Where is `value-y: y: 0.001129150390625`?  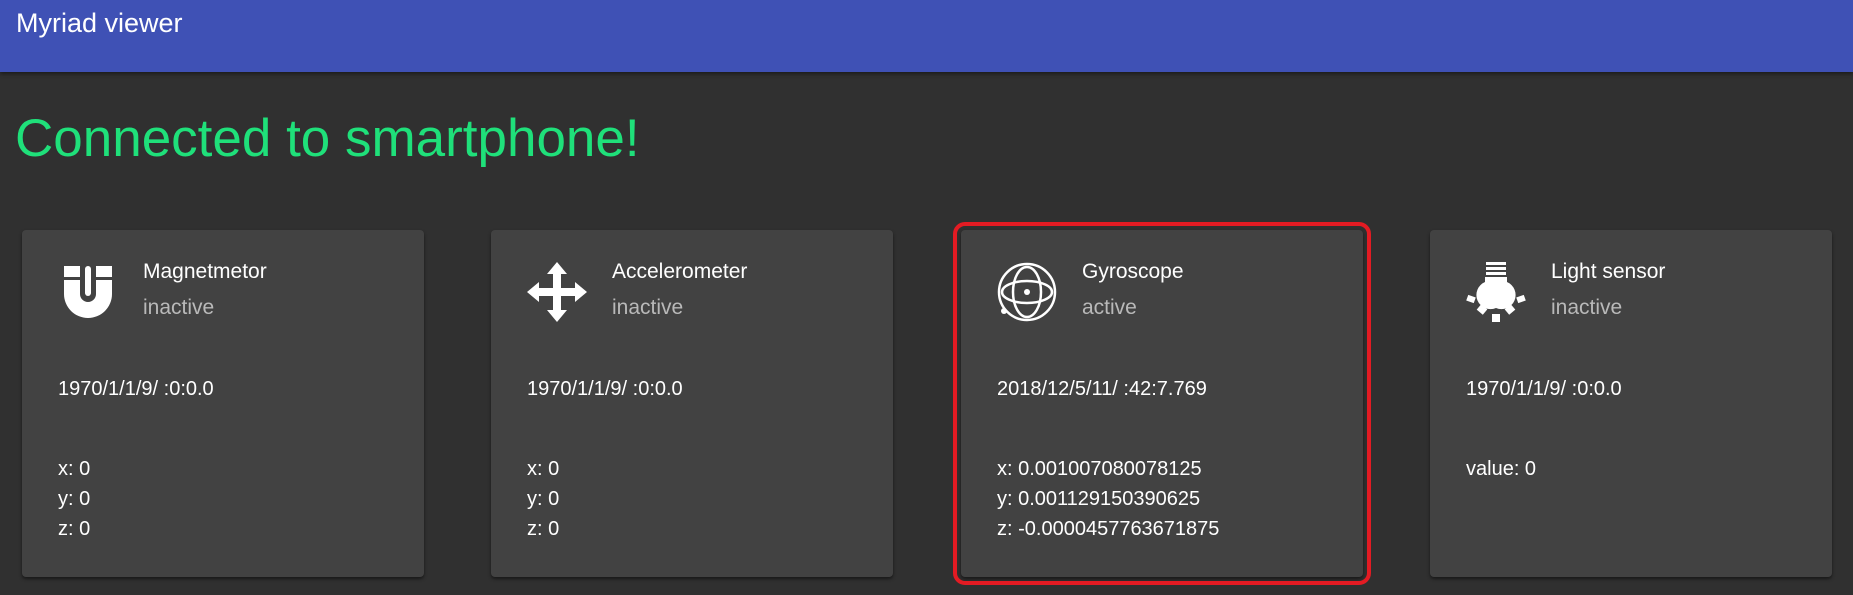 value-y: y: 0.001129150390625 is located at coordinates (1099, 499).